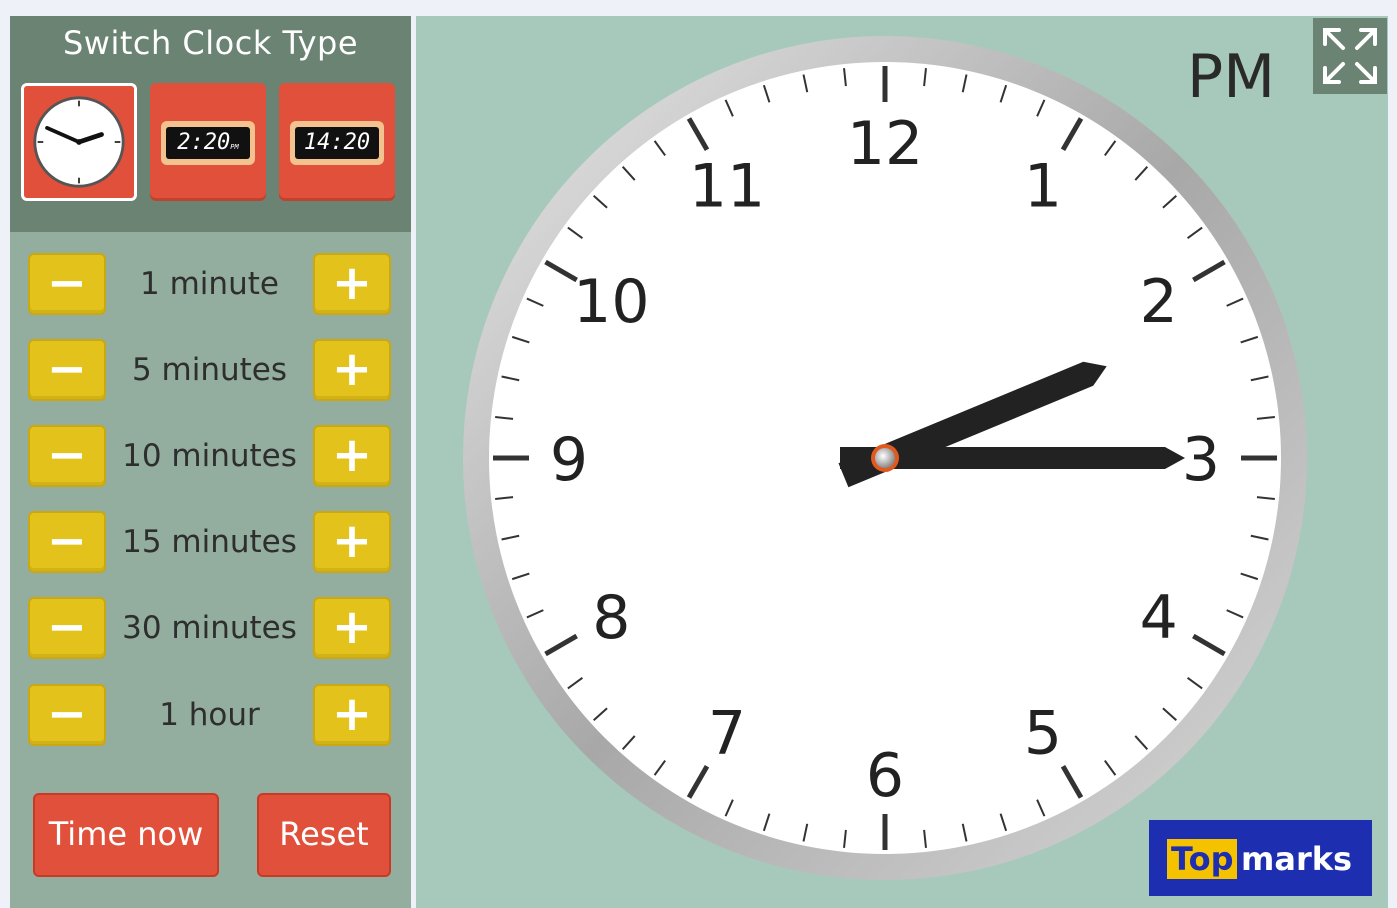  Describe the element at coordinates (67, 628) in the screenshot. I see `minus-30-minutes-button: −` at that location.